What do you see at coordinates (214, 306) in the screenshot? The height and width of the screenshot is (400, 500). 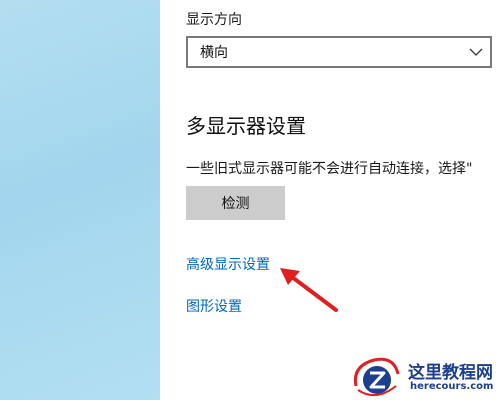 I see `graphics-settings-link: 图形设置` at bounding box center [214, 306].